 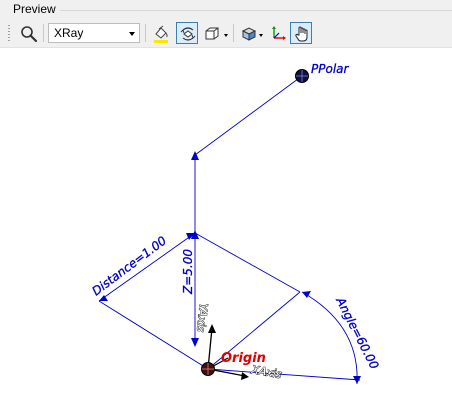 I want to click on paint-bucket-icon, so click(x=161, y=34).